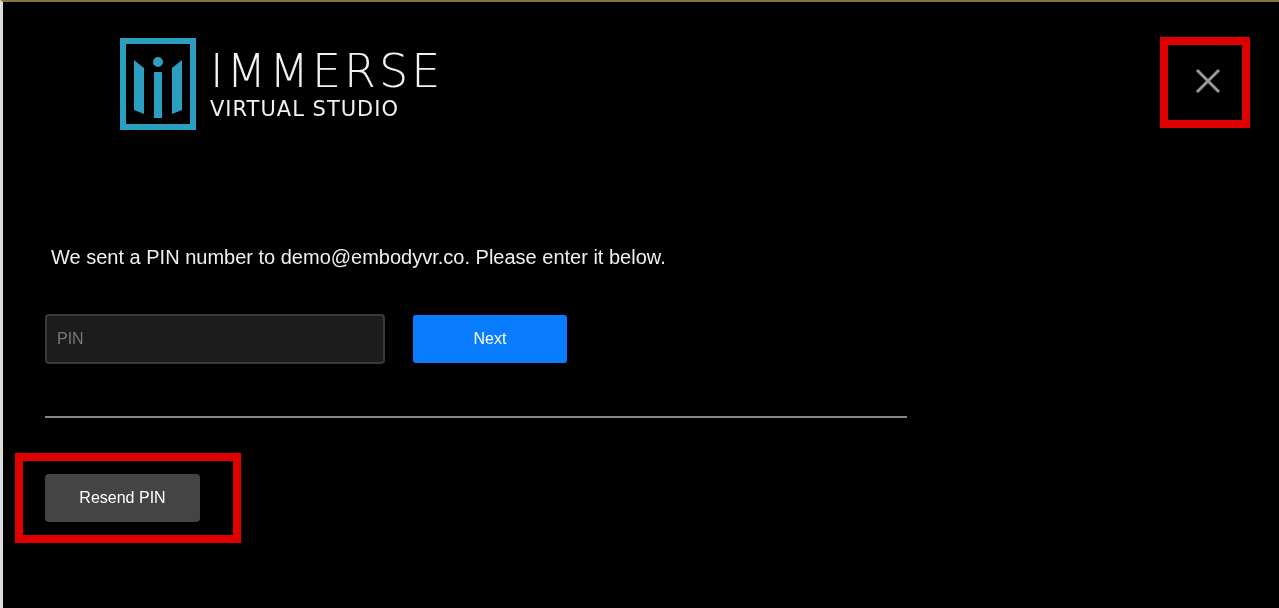 The width and height of the screenshot is (1279, 608). What do you see at coordinates (1208, 81) in the screenshot?
I see `close-icon` at bounding box center [1208, 81].